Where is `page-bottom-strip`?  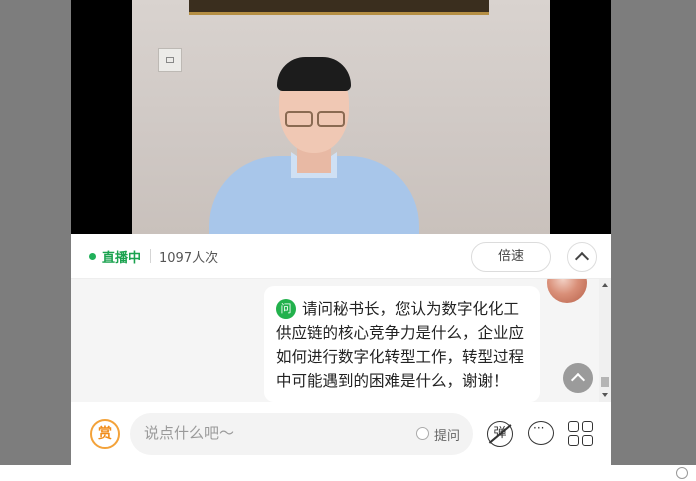
page-bottom-strip is located at coordinates (348, 473).